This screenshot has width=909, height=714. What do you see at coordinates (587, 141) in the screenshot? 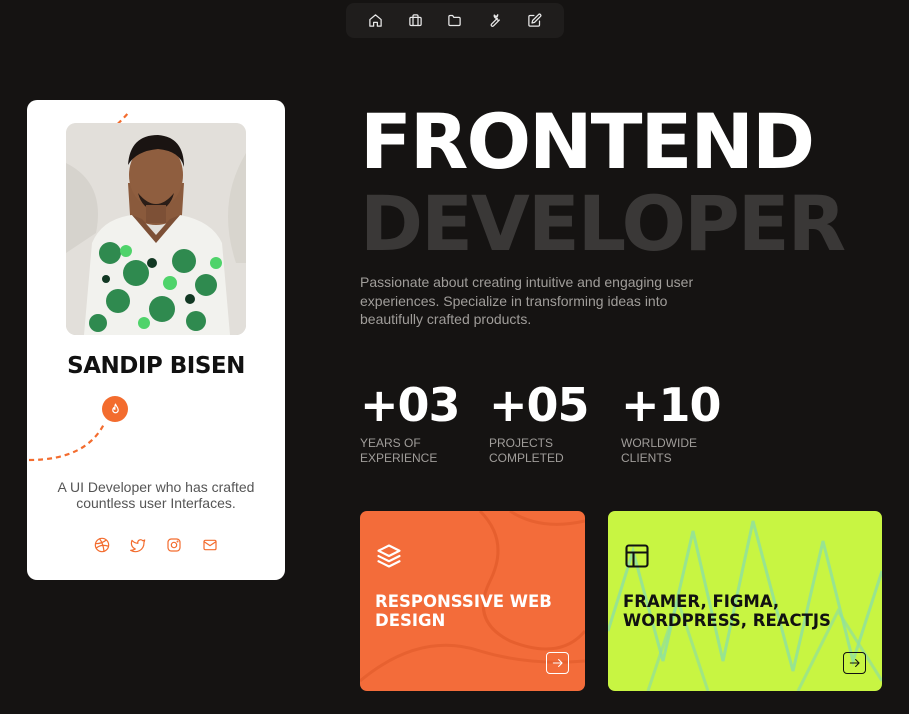
I see `hero-title-line1: FRONTEND` at bounding box center [587, 141].